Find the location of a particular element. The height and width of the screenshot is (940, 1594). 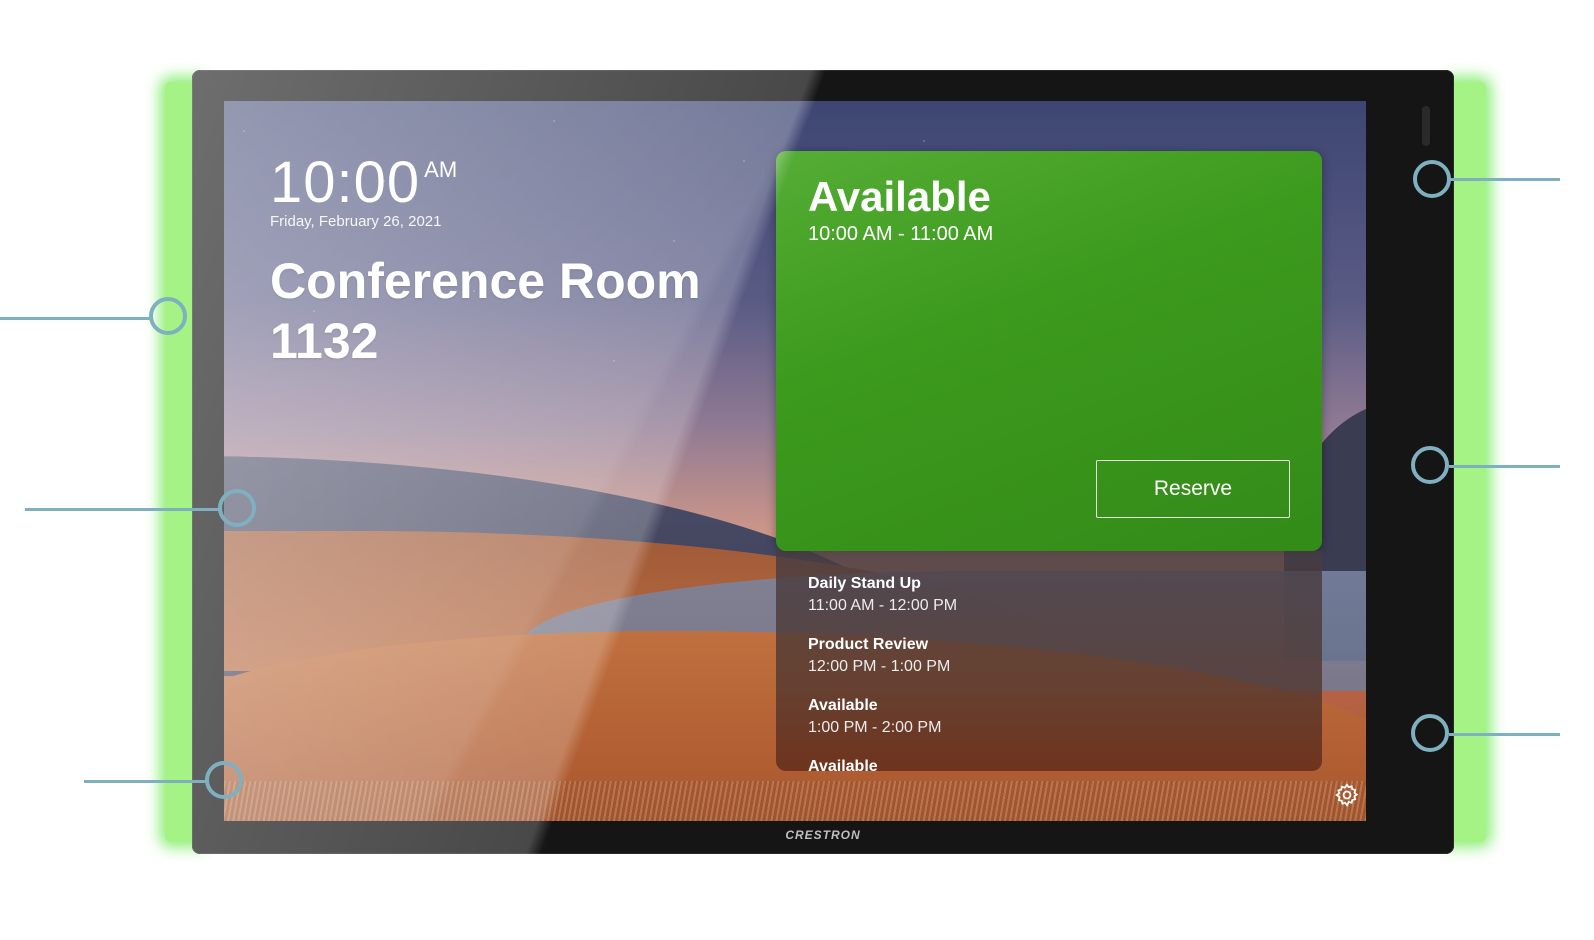

proximity-sensor is located at coordinates (1426, 126).